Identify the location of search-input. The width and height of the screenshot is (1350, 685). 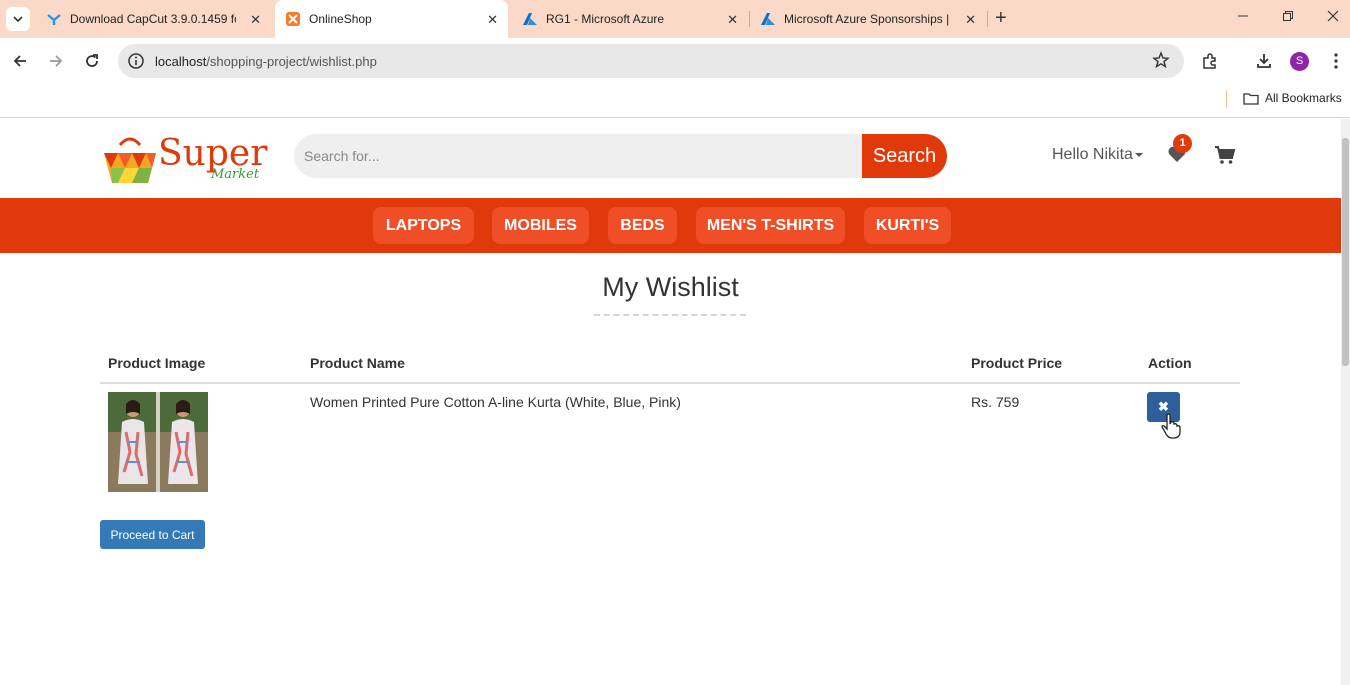
(584, 156).